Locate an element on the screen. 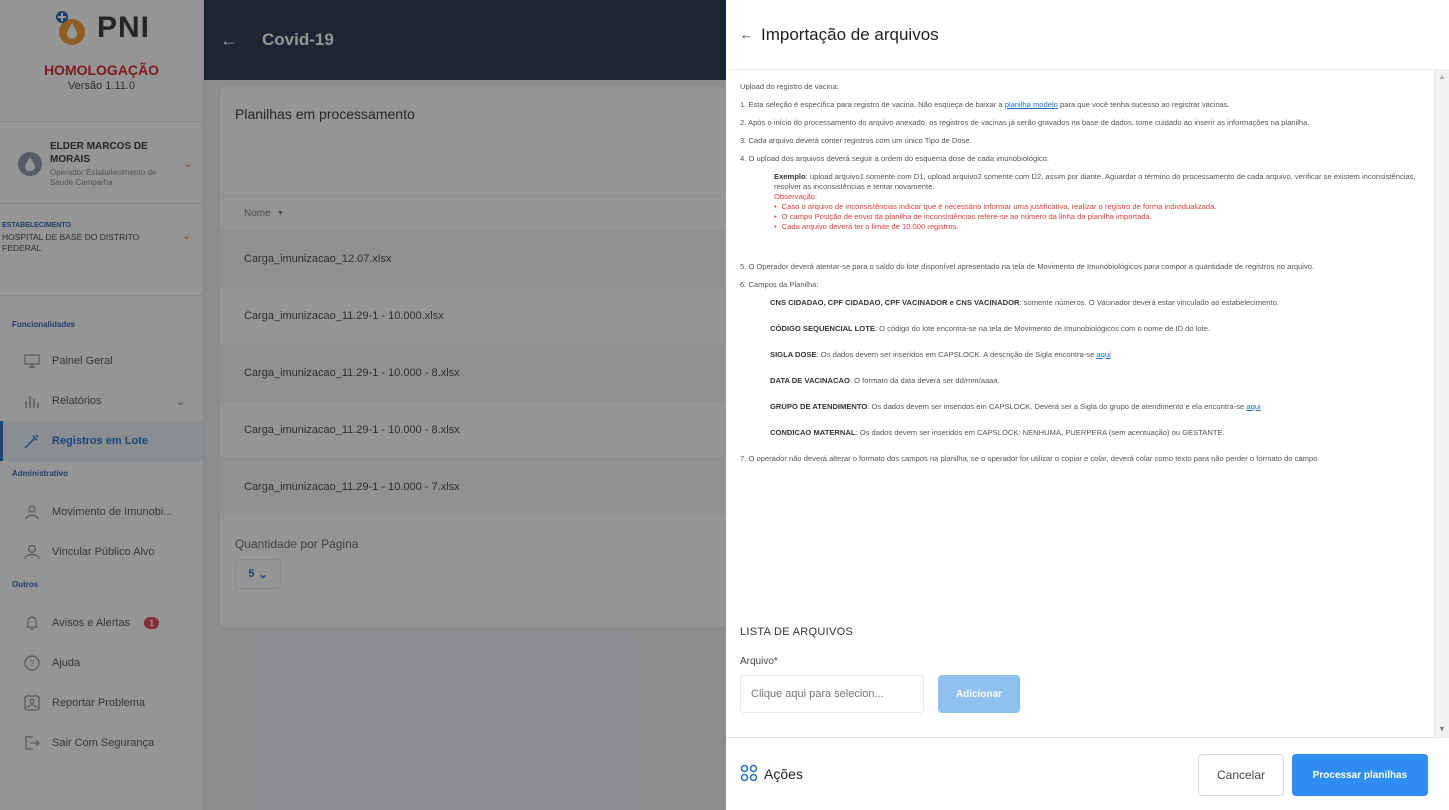  process-spreadsheets-button: Processar planilhas is located at coordinates (1360, 775).